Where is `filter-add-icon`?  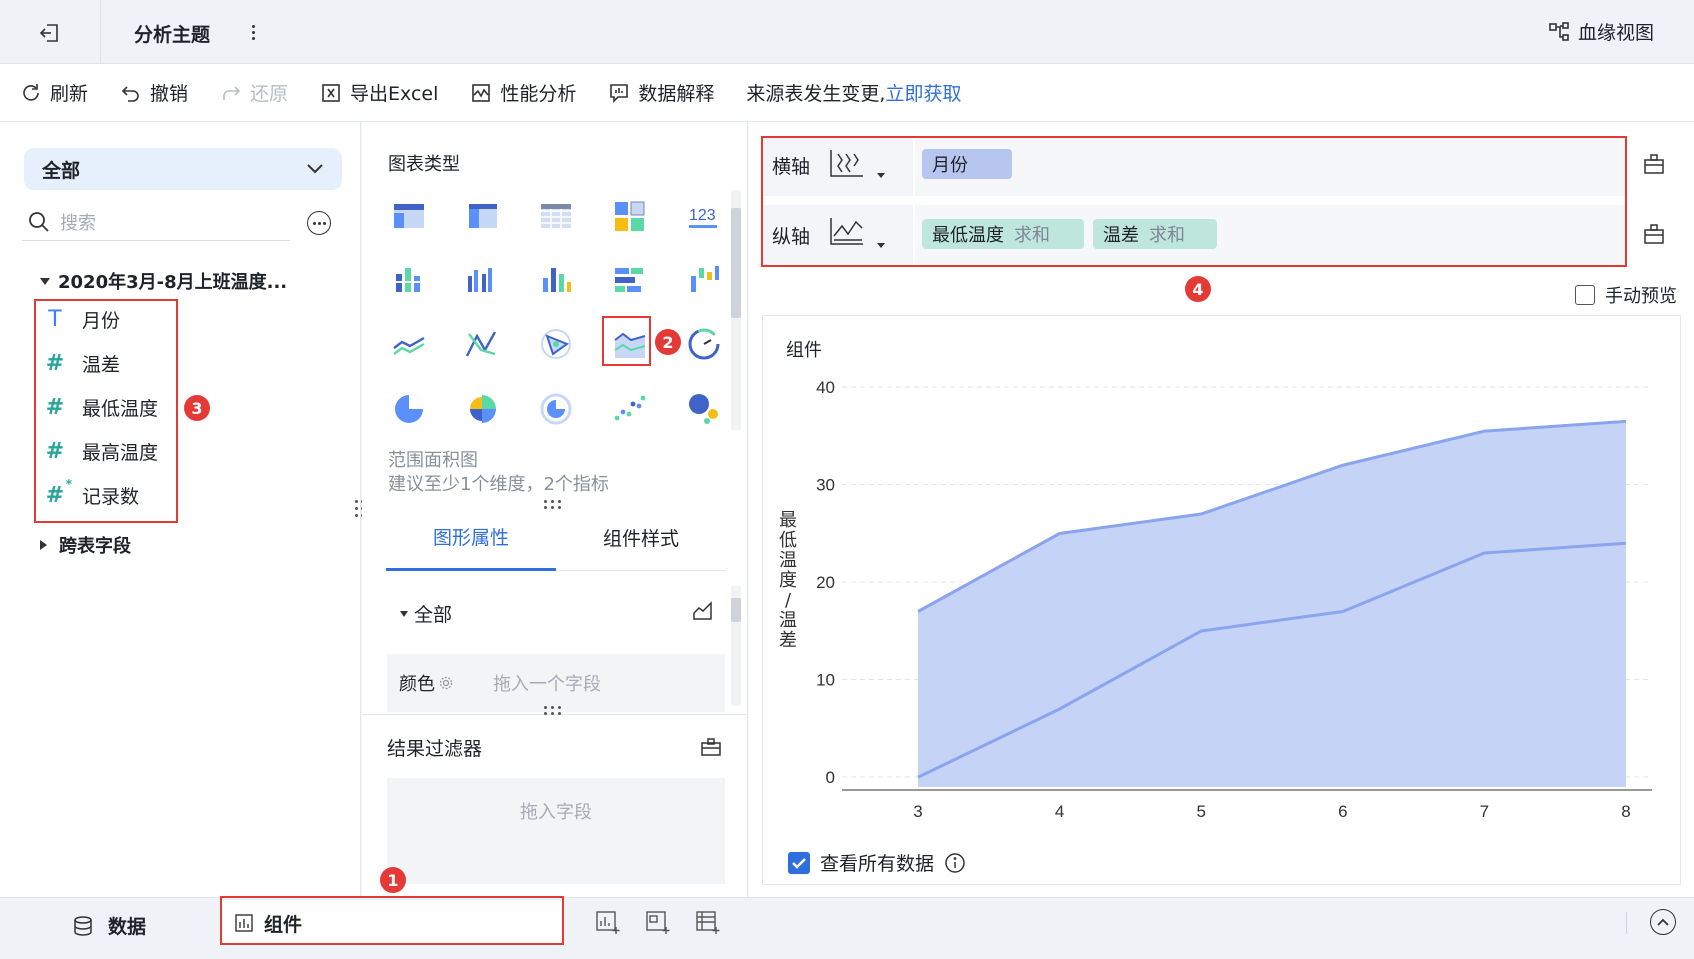 filter-add-icon is located at coordinates (711, 747).